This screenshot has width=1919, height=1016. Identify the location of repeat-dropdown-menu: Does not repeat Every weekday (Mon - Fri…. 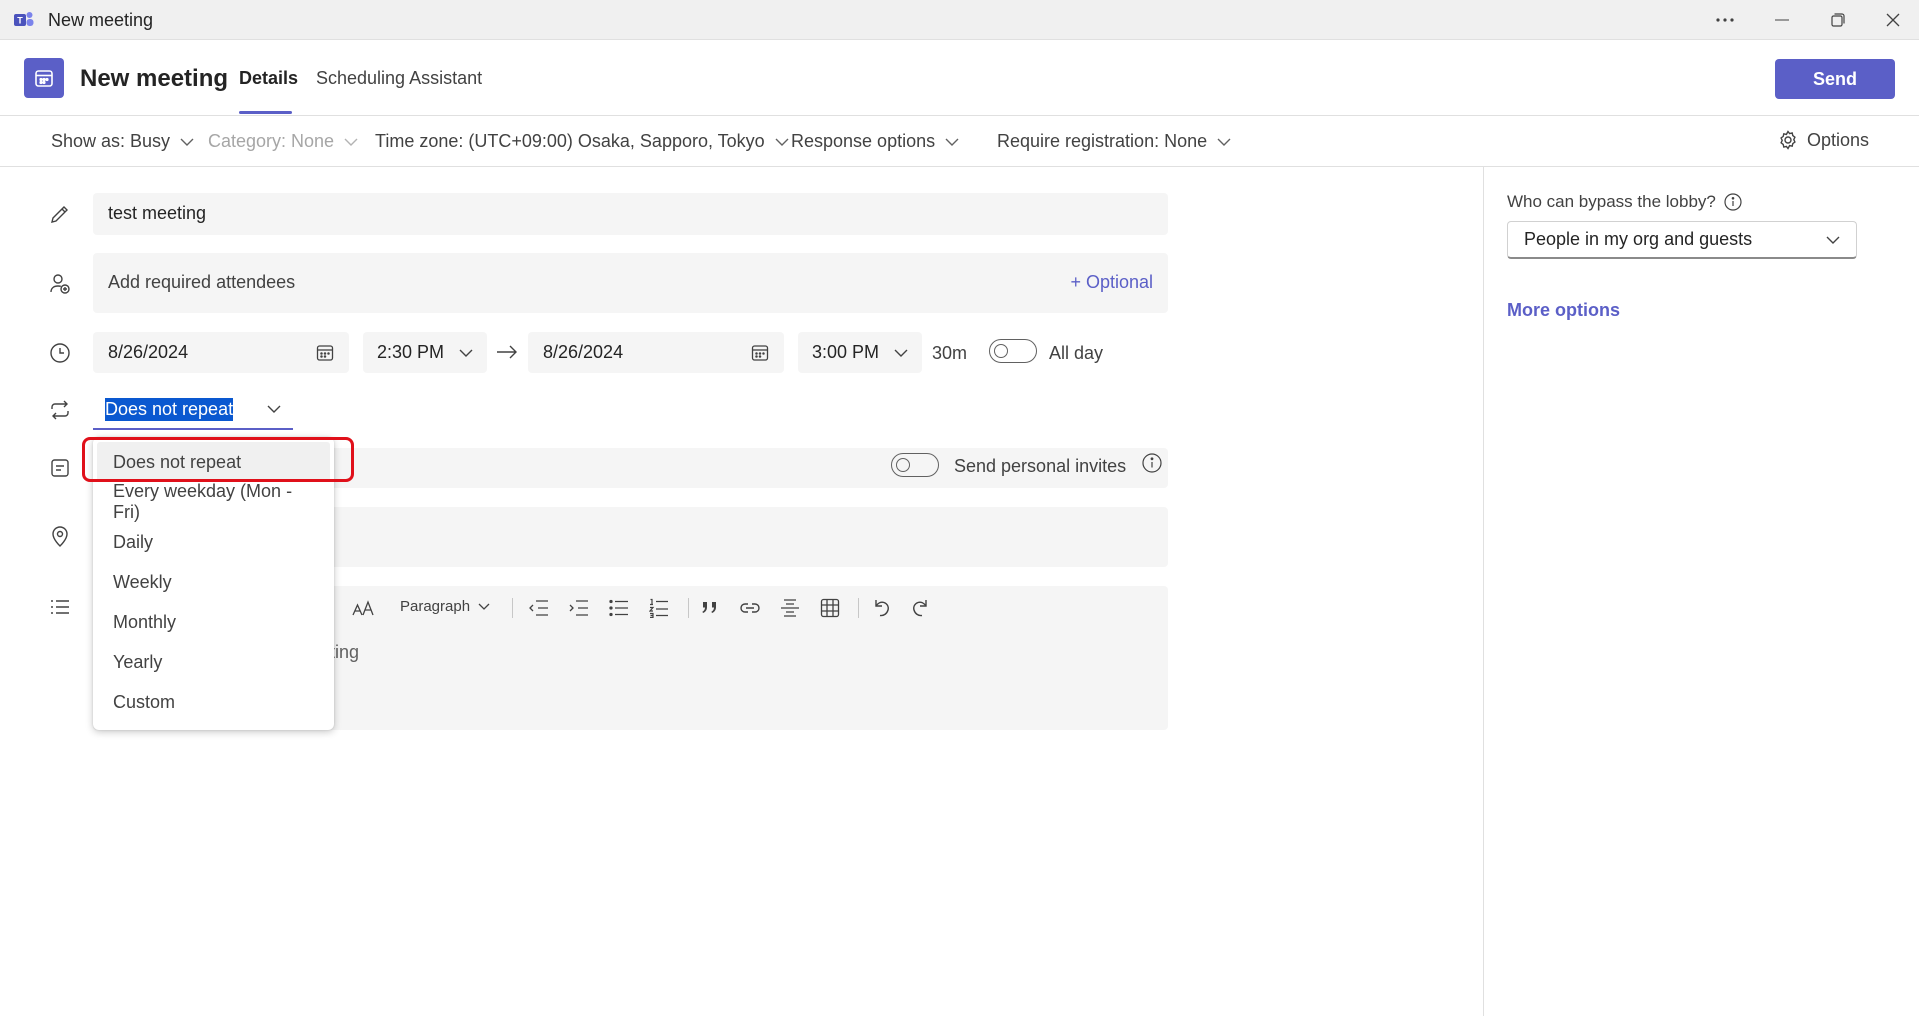
(213, 583).